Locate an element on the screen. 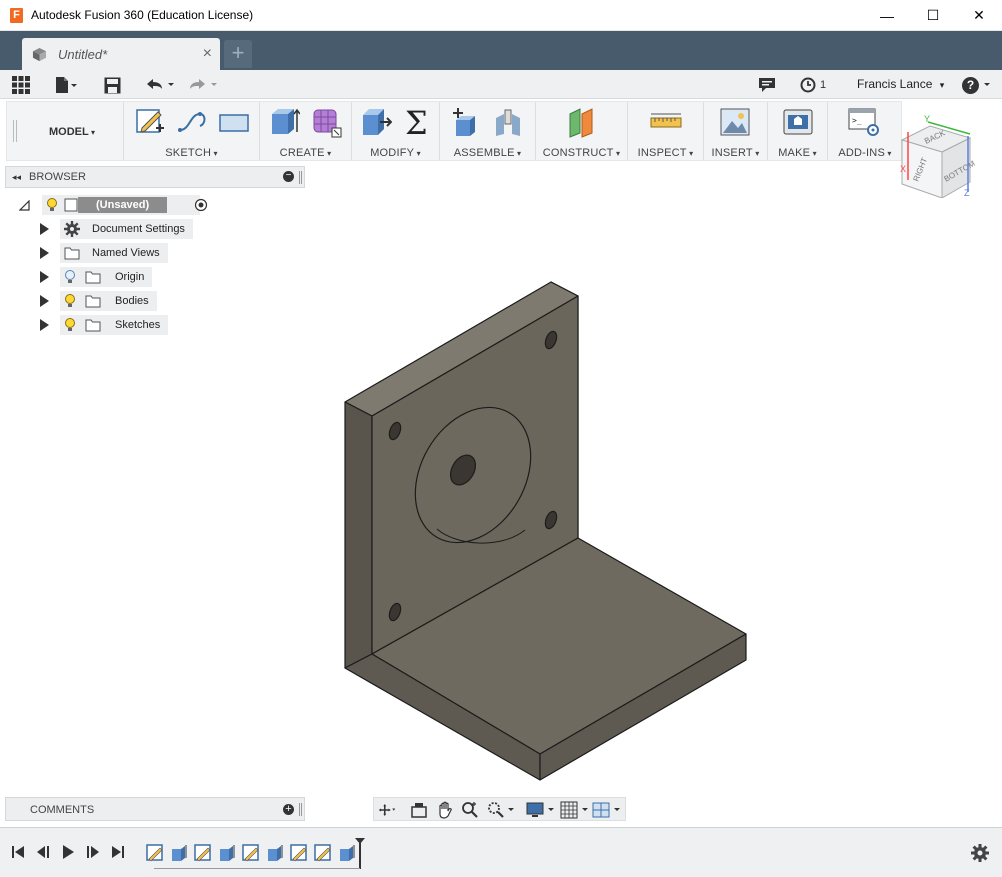  inspect-group: INSPECT is located at coordinates (666, 131).